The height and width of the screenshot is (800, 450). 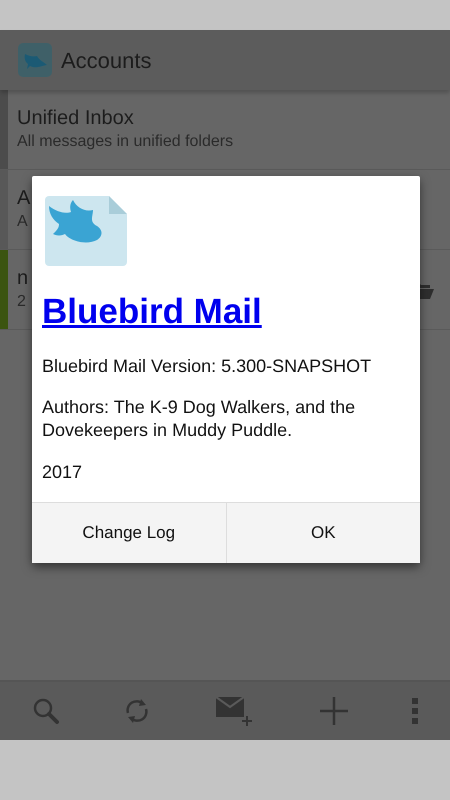 What do you see at coordinates (35, 60) in the screenshot?
I see `app-logo-icon` at bounding box center [35, 60].